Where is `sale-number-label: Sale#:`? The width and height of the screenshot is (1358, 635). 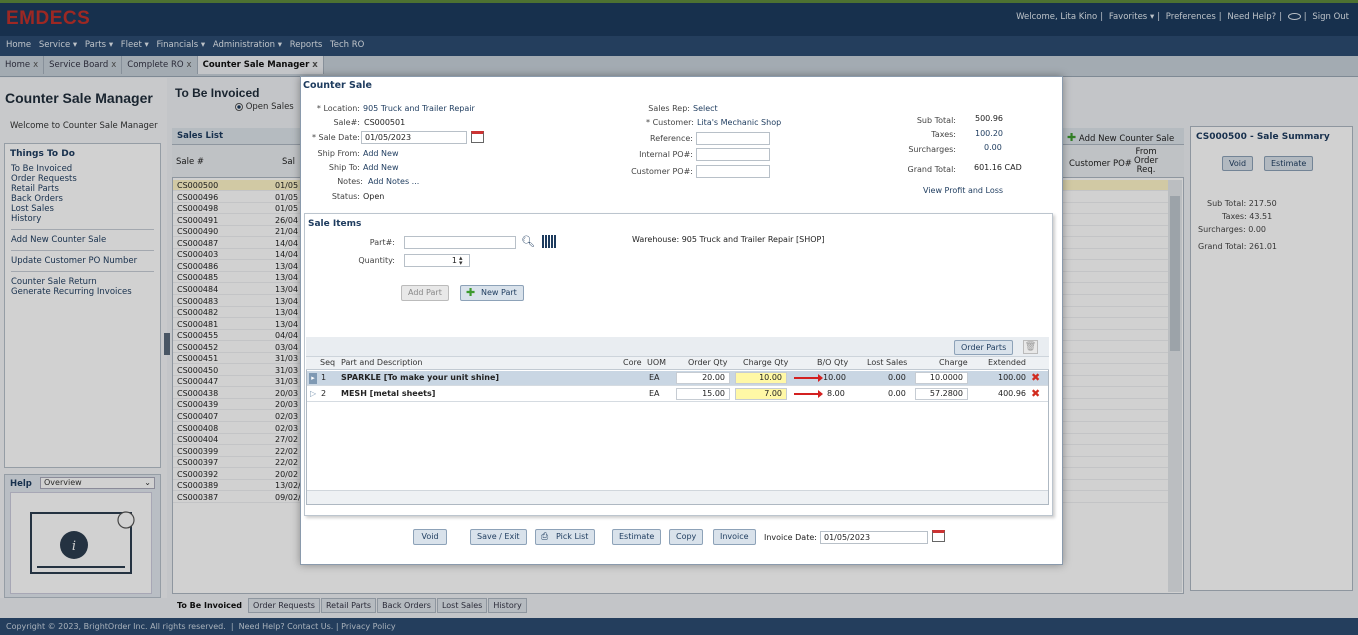
sale-number-label: Sale#: is located at coordinates (346, 122).